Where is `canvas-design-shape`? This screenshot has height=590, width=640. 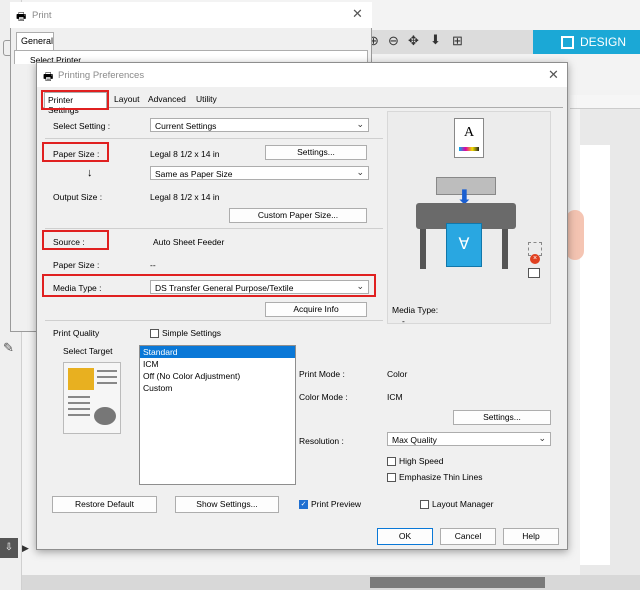
canvas-design-shape is located at coordinates (575, 235).